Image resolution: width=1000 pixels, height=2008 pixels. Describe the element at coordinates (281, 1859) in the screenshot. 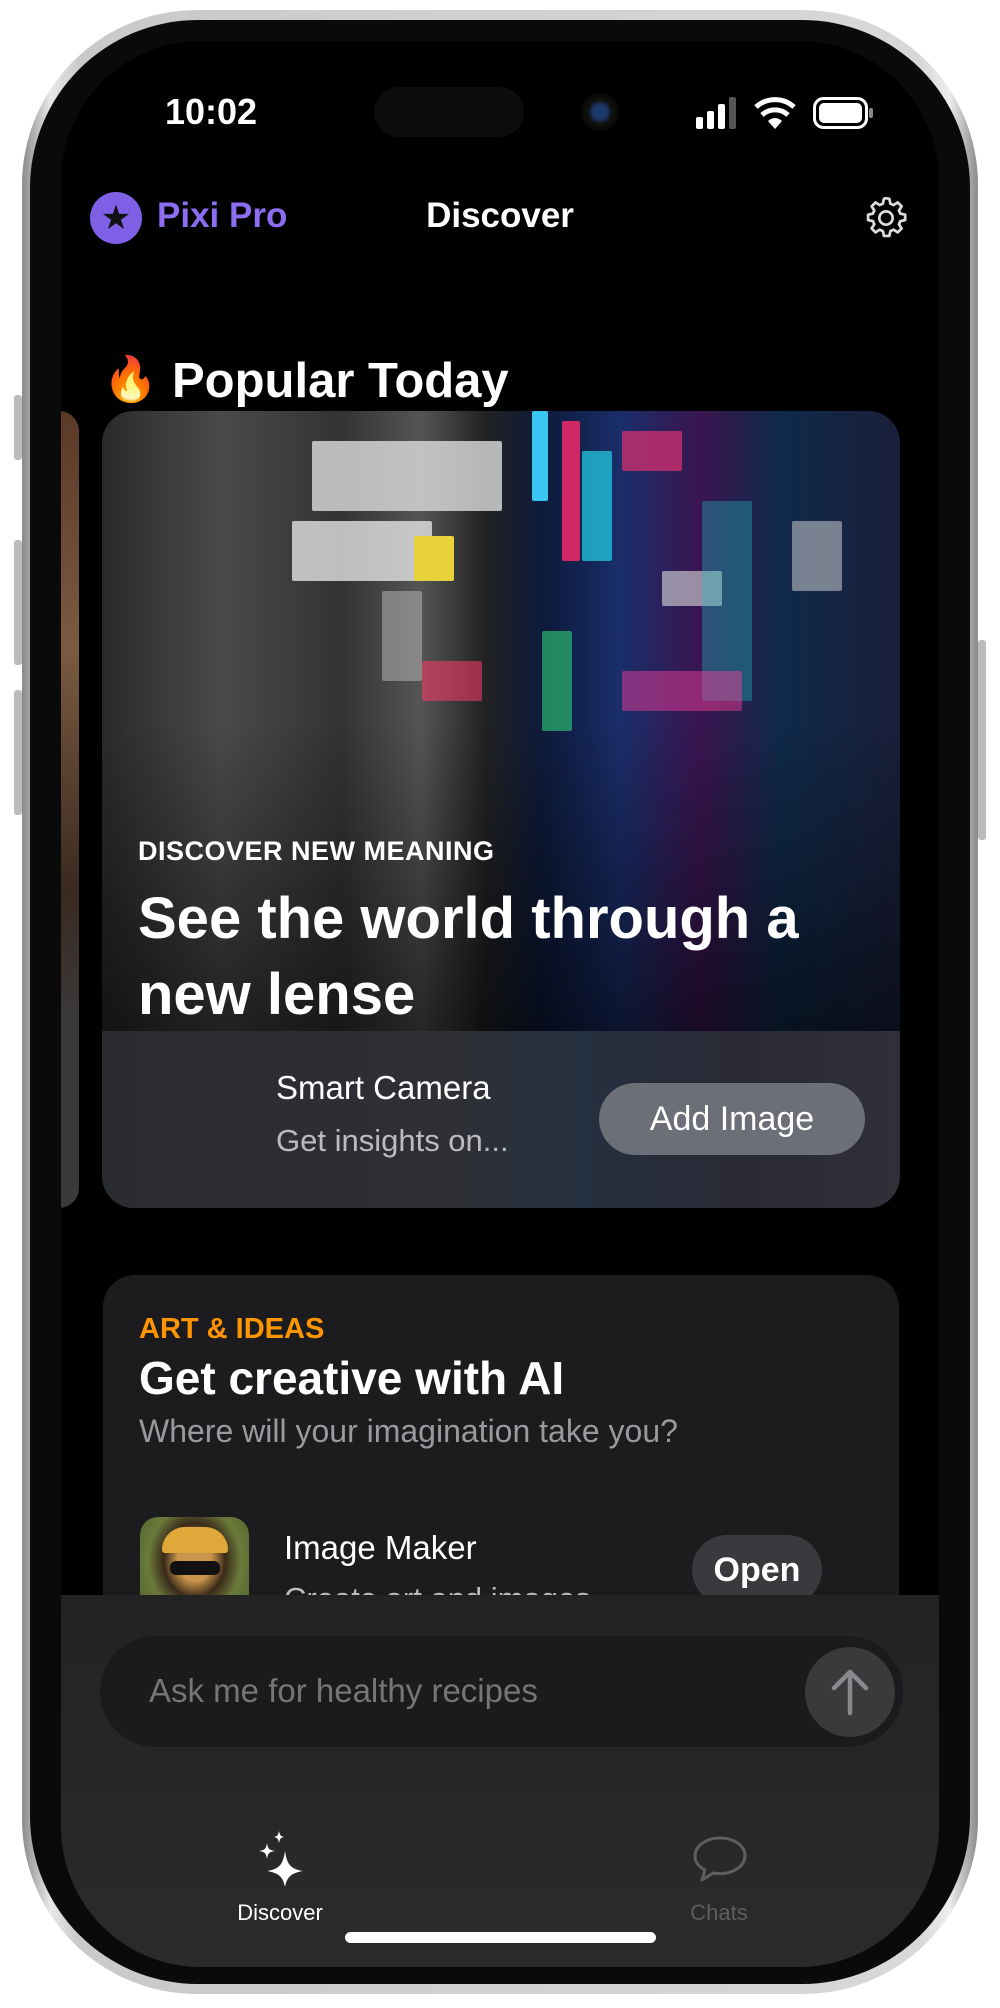

I see `sparkles-icon` at that location.